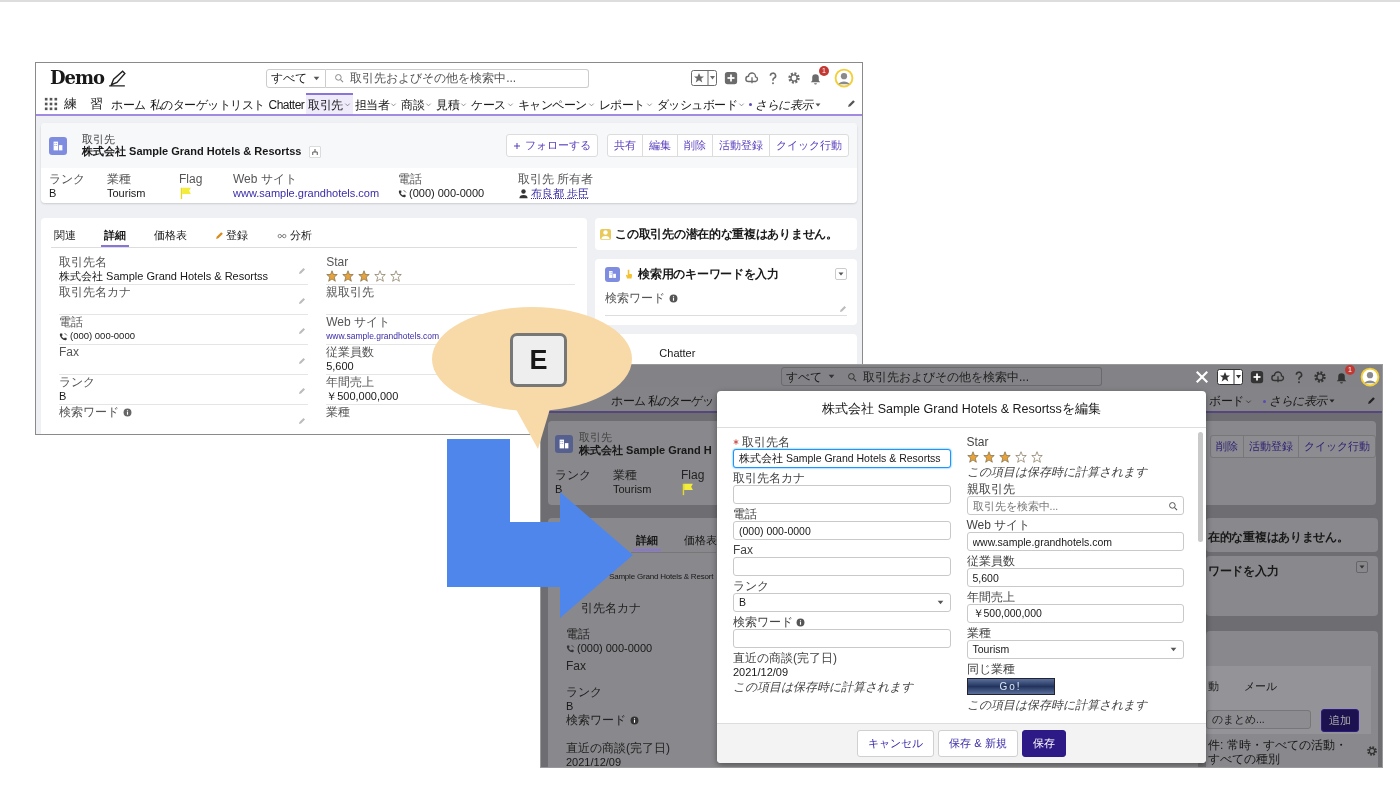 This screenshot has height=790, width=1400. What do you see at coordinates (294, 236) in the screenshot?
I see `detail-tab: 分析` at bounding box center [294, 236].